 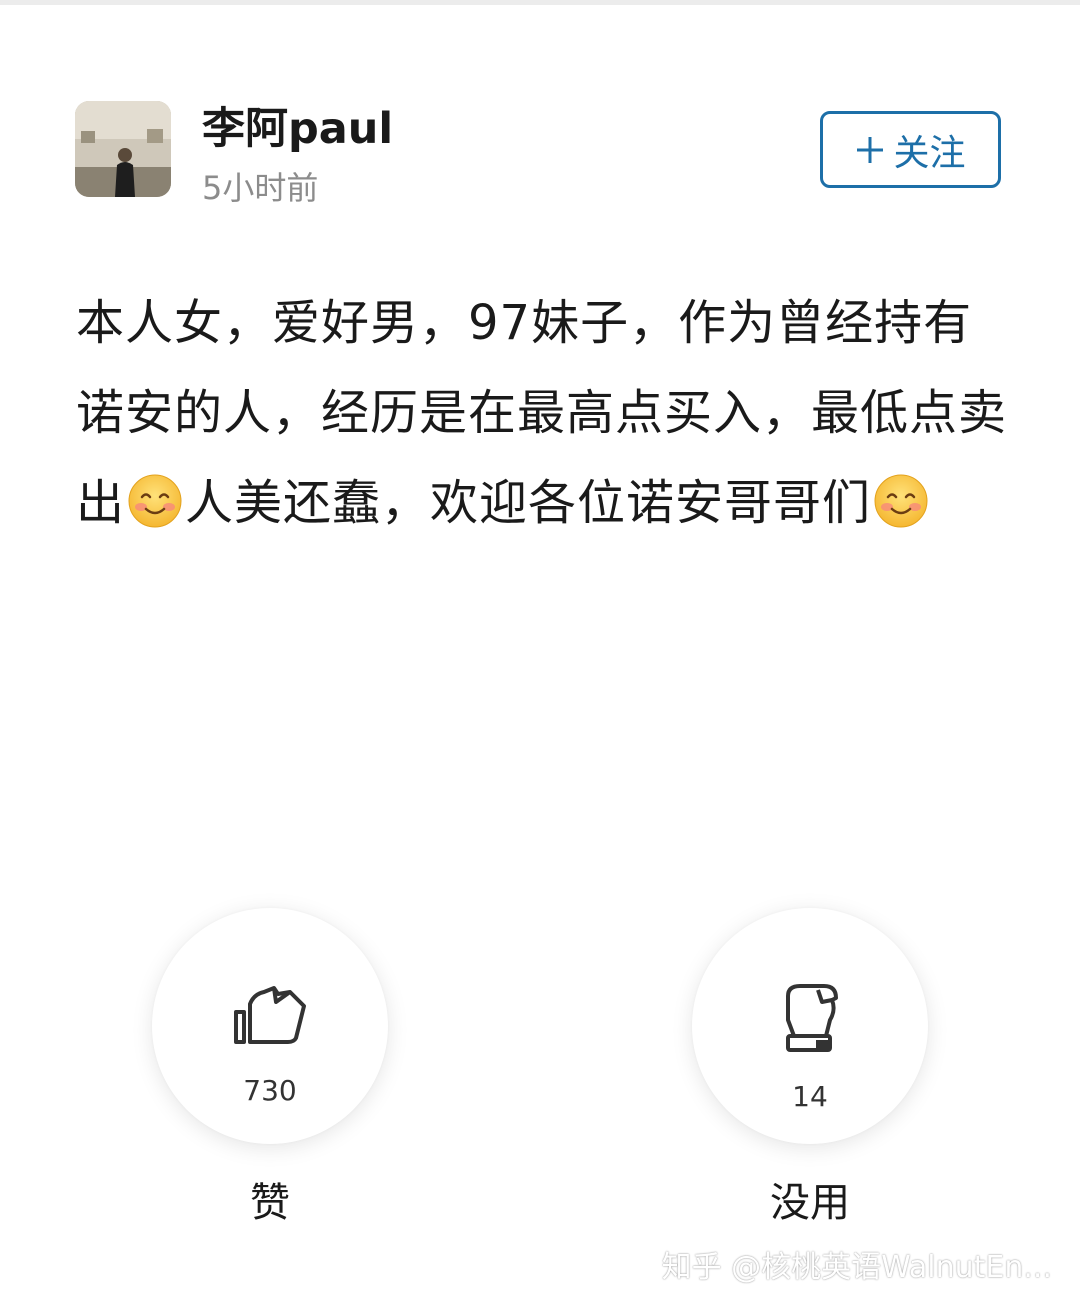 I want to click on useless-button: 14, so click(x=810, y=1026).